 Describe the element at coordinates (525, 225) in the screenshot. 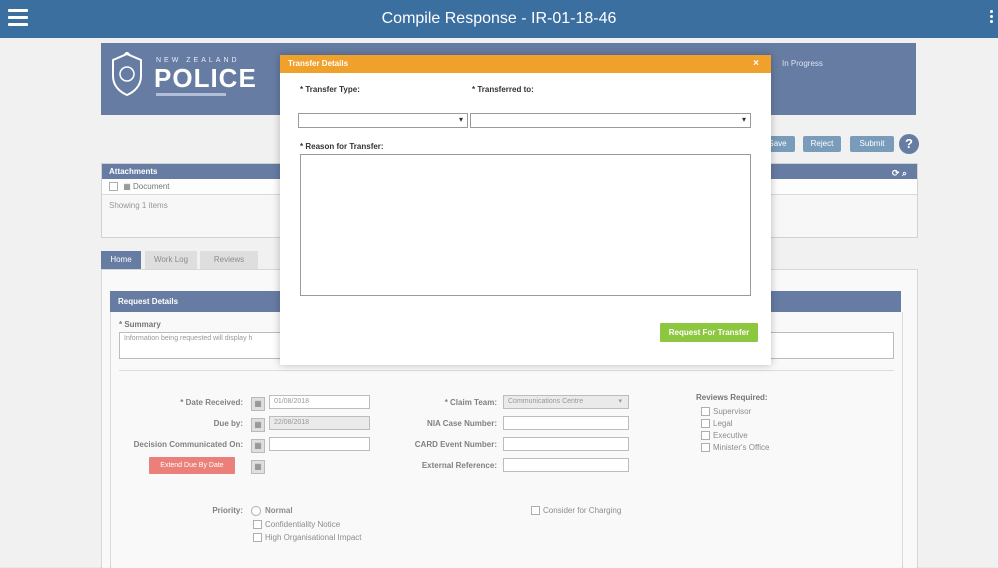

I see `reason-textarea` at that location.